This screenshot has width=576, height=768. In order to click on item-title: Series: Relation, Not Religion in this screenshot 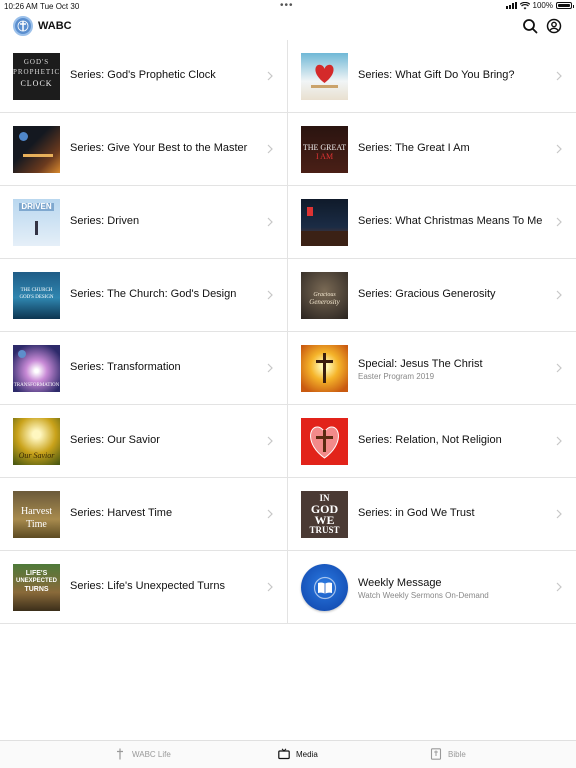, I will do `click(430, 440)`.